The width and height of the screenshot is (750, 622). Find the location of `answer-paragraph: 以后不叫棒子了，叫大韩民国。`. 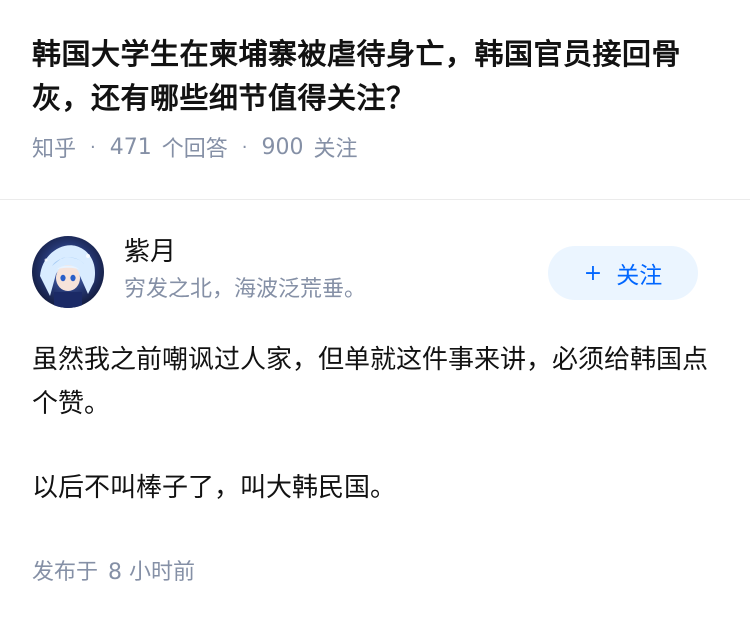

answer-paragraph: 以后不叫棒子了，叫大韩民国。 is located at coordinates (214, 488).